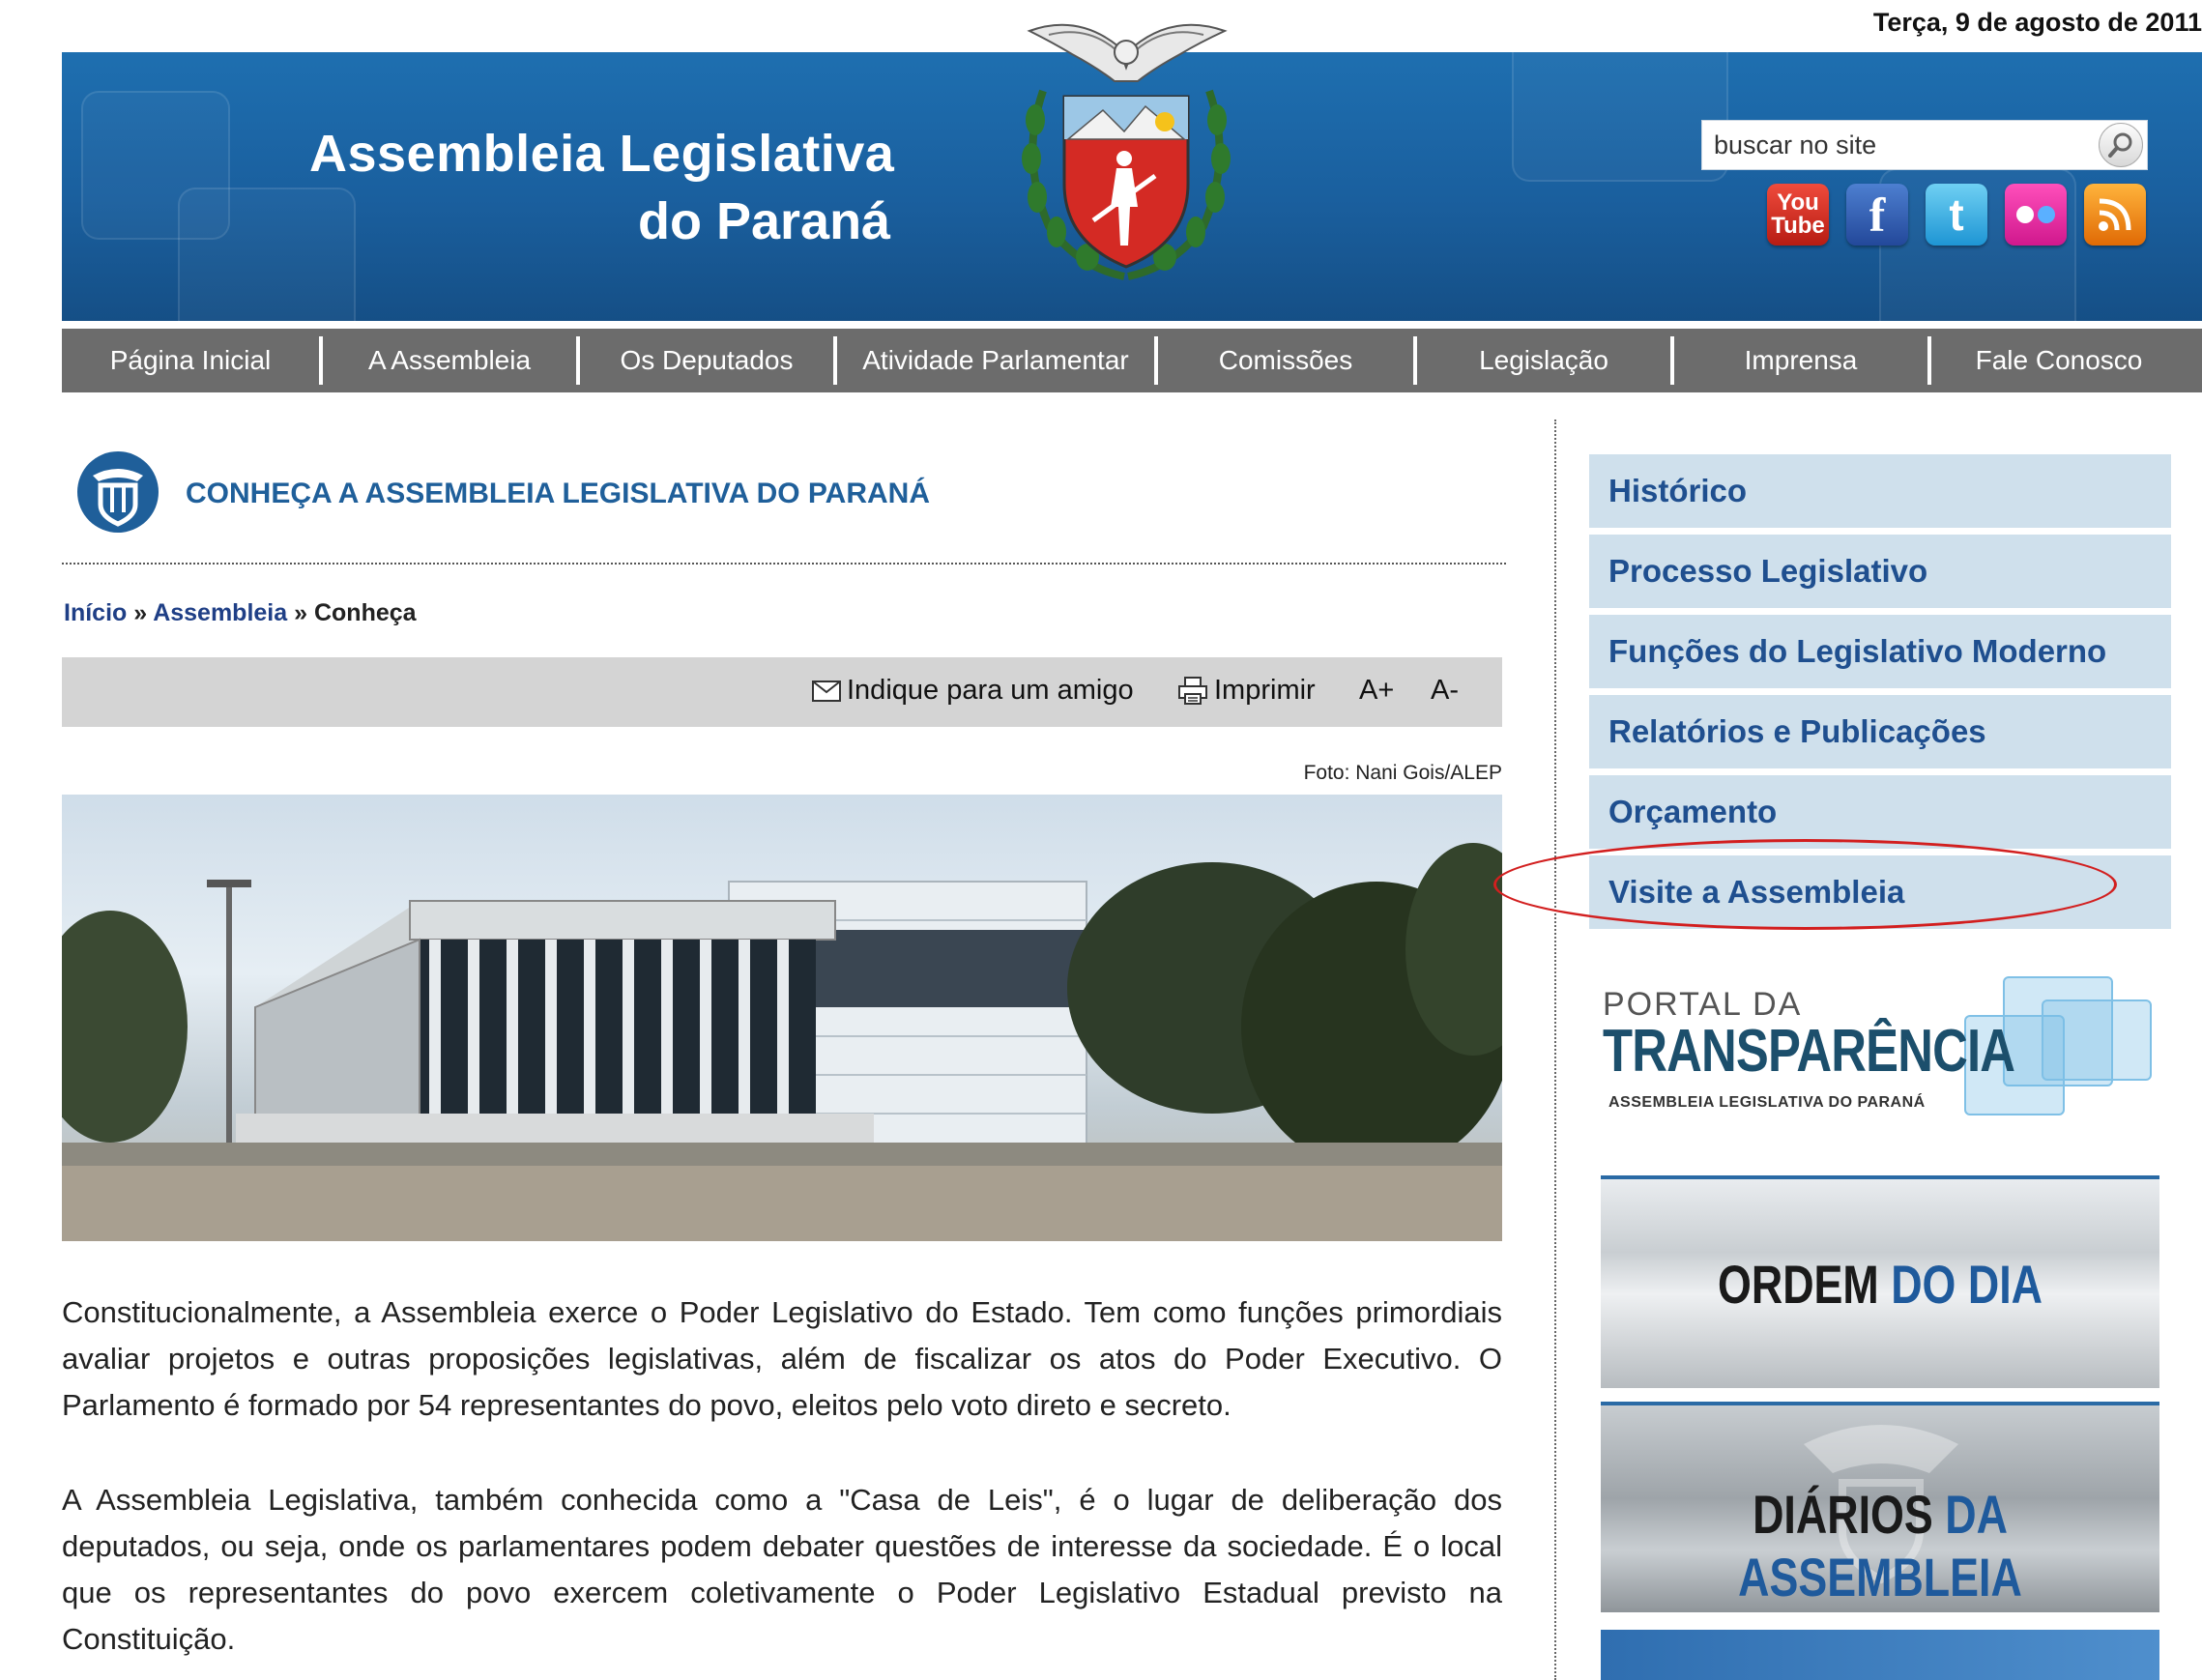  I want to click on twitter-label: t, so click(1957, 215).